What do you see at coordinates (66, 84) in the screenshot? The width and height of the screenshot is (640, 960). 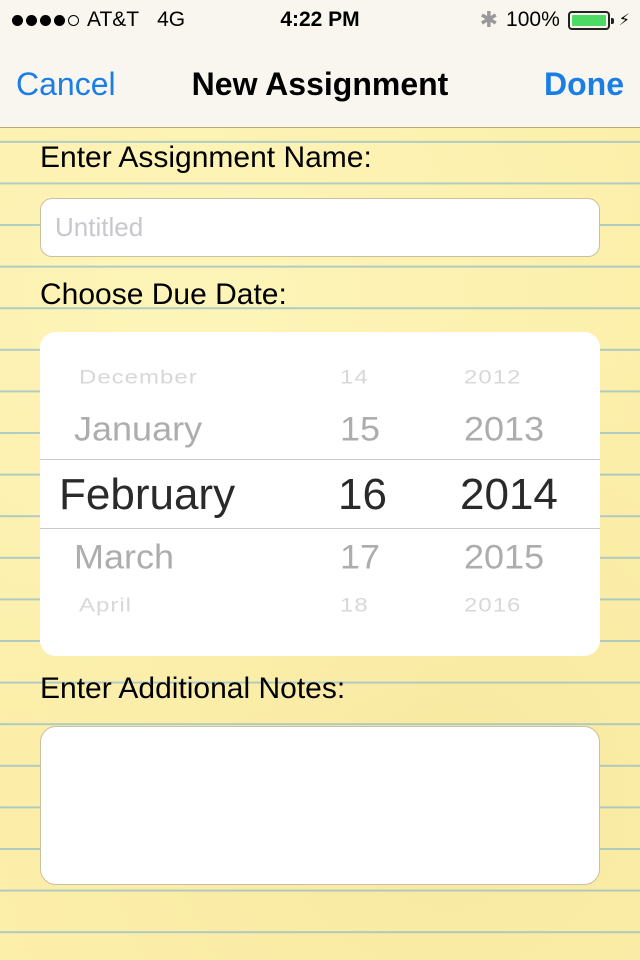 I see `cancel-button: Cancel` at bounding box center [66, 84].